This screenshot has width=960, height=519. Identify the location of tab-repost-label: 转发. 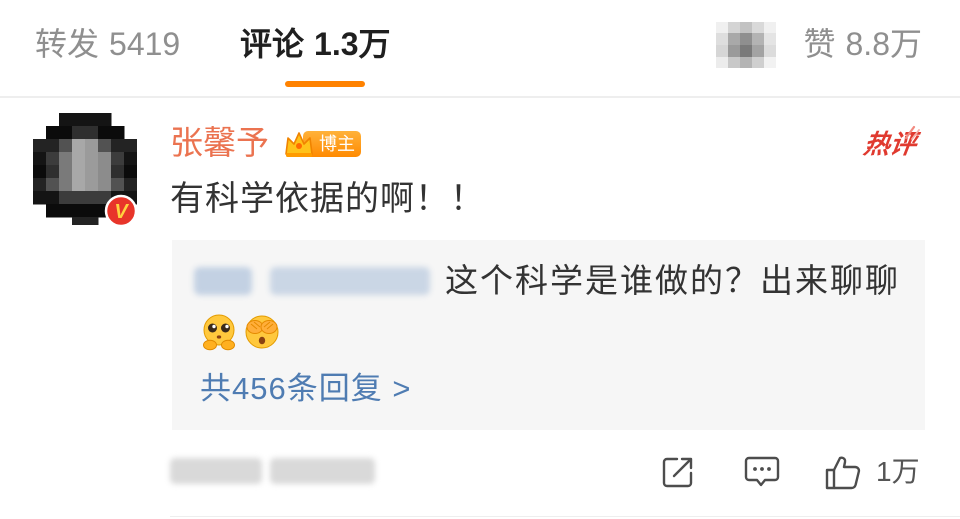
(67, 44).